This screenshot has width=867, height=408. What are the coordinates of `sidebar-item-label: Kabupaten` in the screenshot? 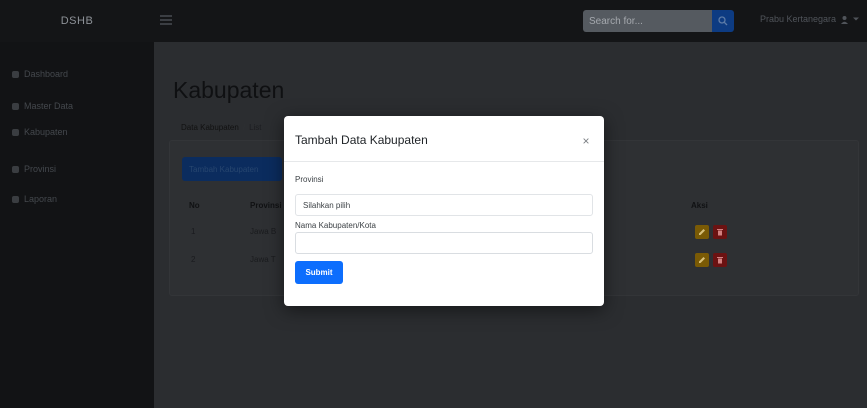 It's located at (46, 132).